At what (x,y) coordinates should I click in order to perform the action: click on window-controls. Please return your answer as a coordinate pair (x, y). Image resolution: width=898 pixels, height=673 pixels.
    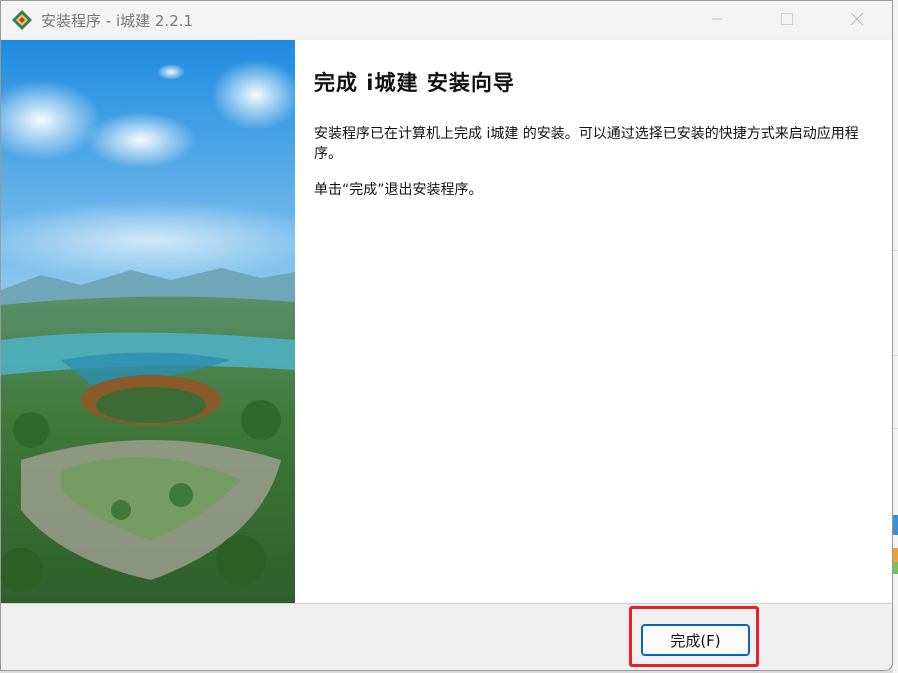
    Looking at the image, I should click on (787, 20).